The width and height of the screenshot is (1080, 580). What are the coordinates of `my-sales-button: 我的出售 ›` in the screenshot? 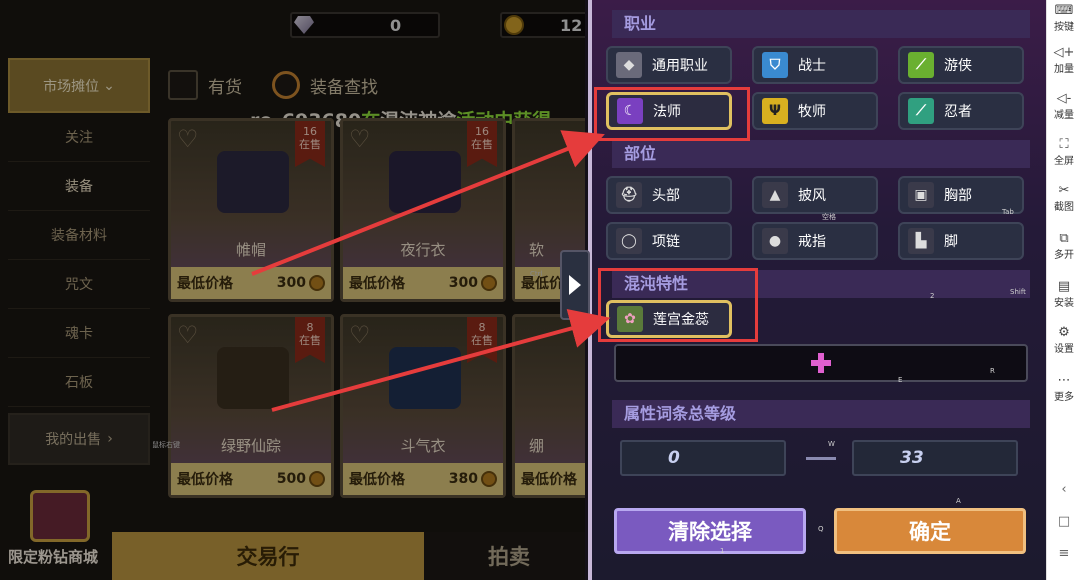 It's located at (79, 439).